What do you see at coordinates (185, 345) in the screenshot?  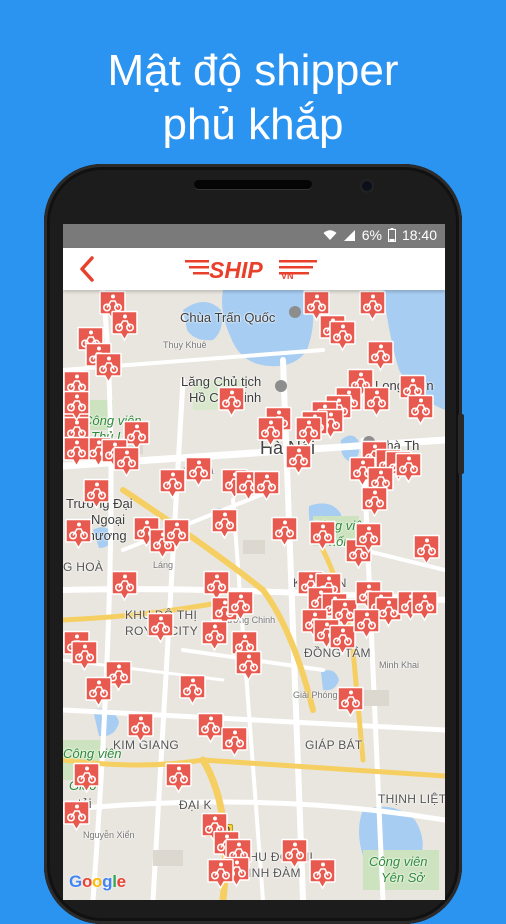 I see `map-label: Thụy Khuê` at bounding box center [185, 345].